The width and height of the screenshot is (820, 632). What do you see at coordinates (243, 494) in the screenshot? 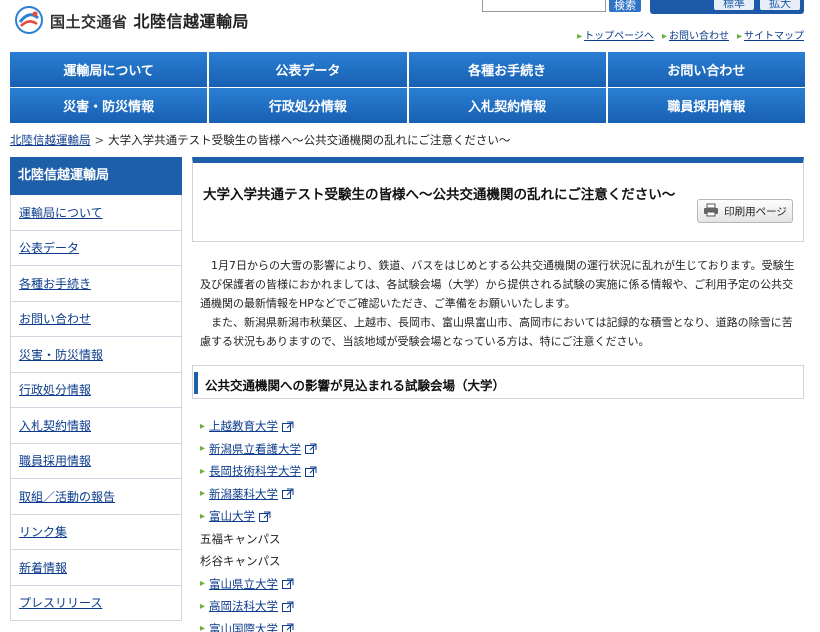
I see `university-link: 新潟薬科大学` at bounding box center [243, 494].